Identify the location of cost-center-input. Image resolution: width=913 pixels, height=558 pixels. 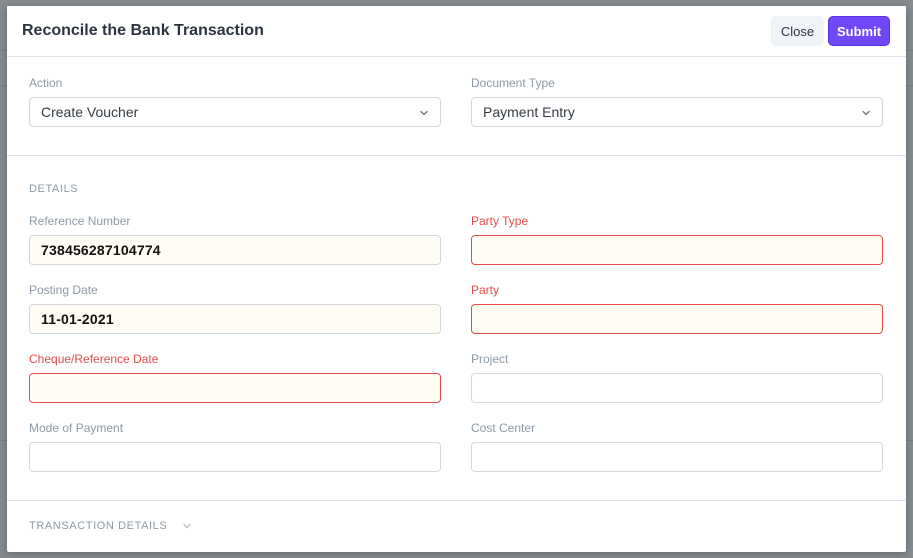
(677, 457).